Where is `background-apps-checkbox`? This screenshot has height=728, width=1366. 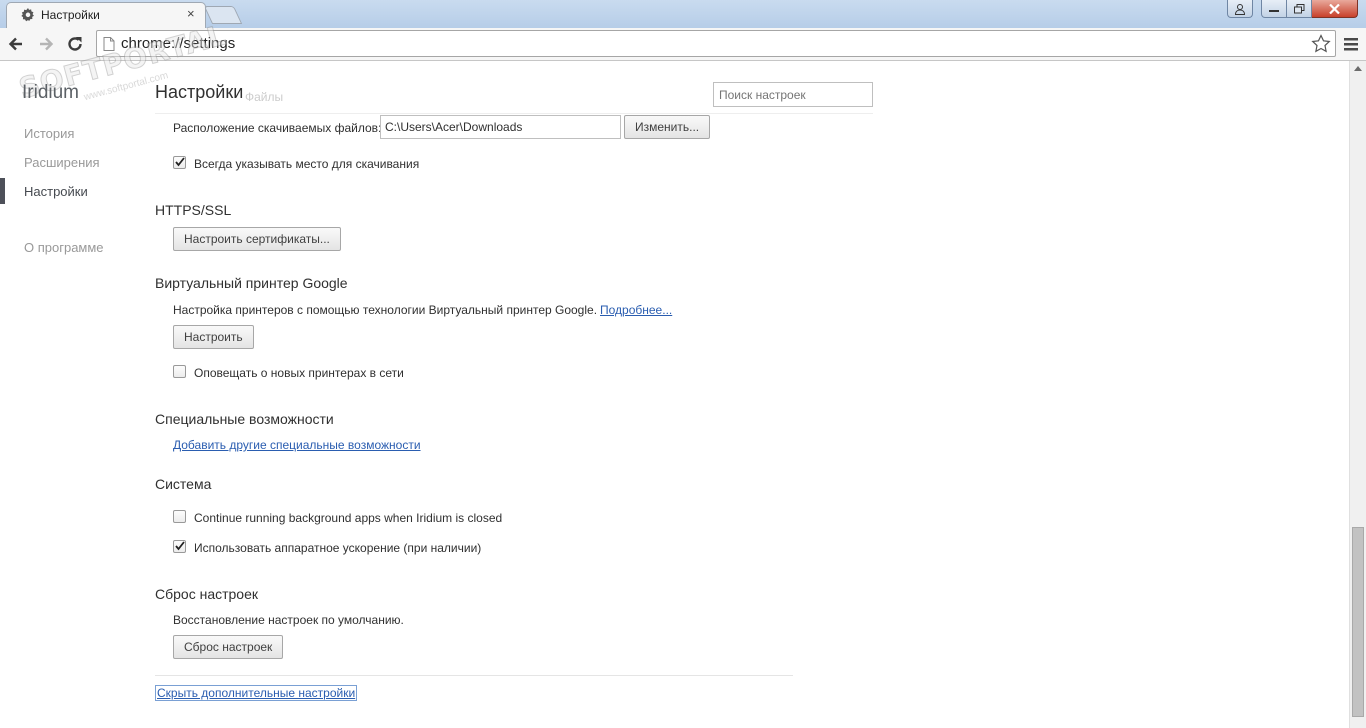
background-apps-checkbox is located at coordinates (179, 516).